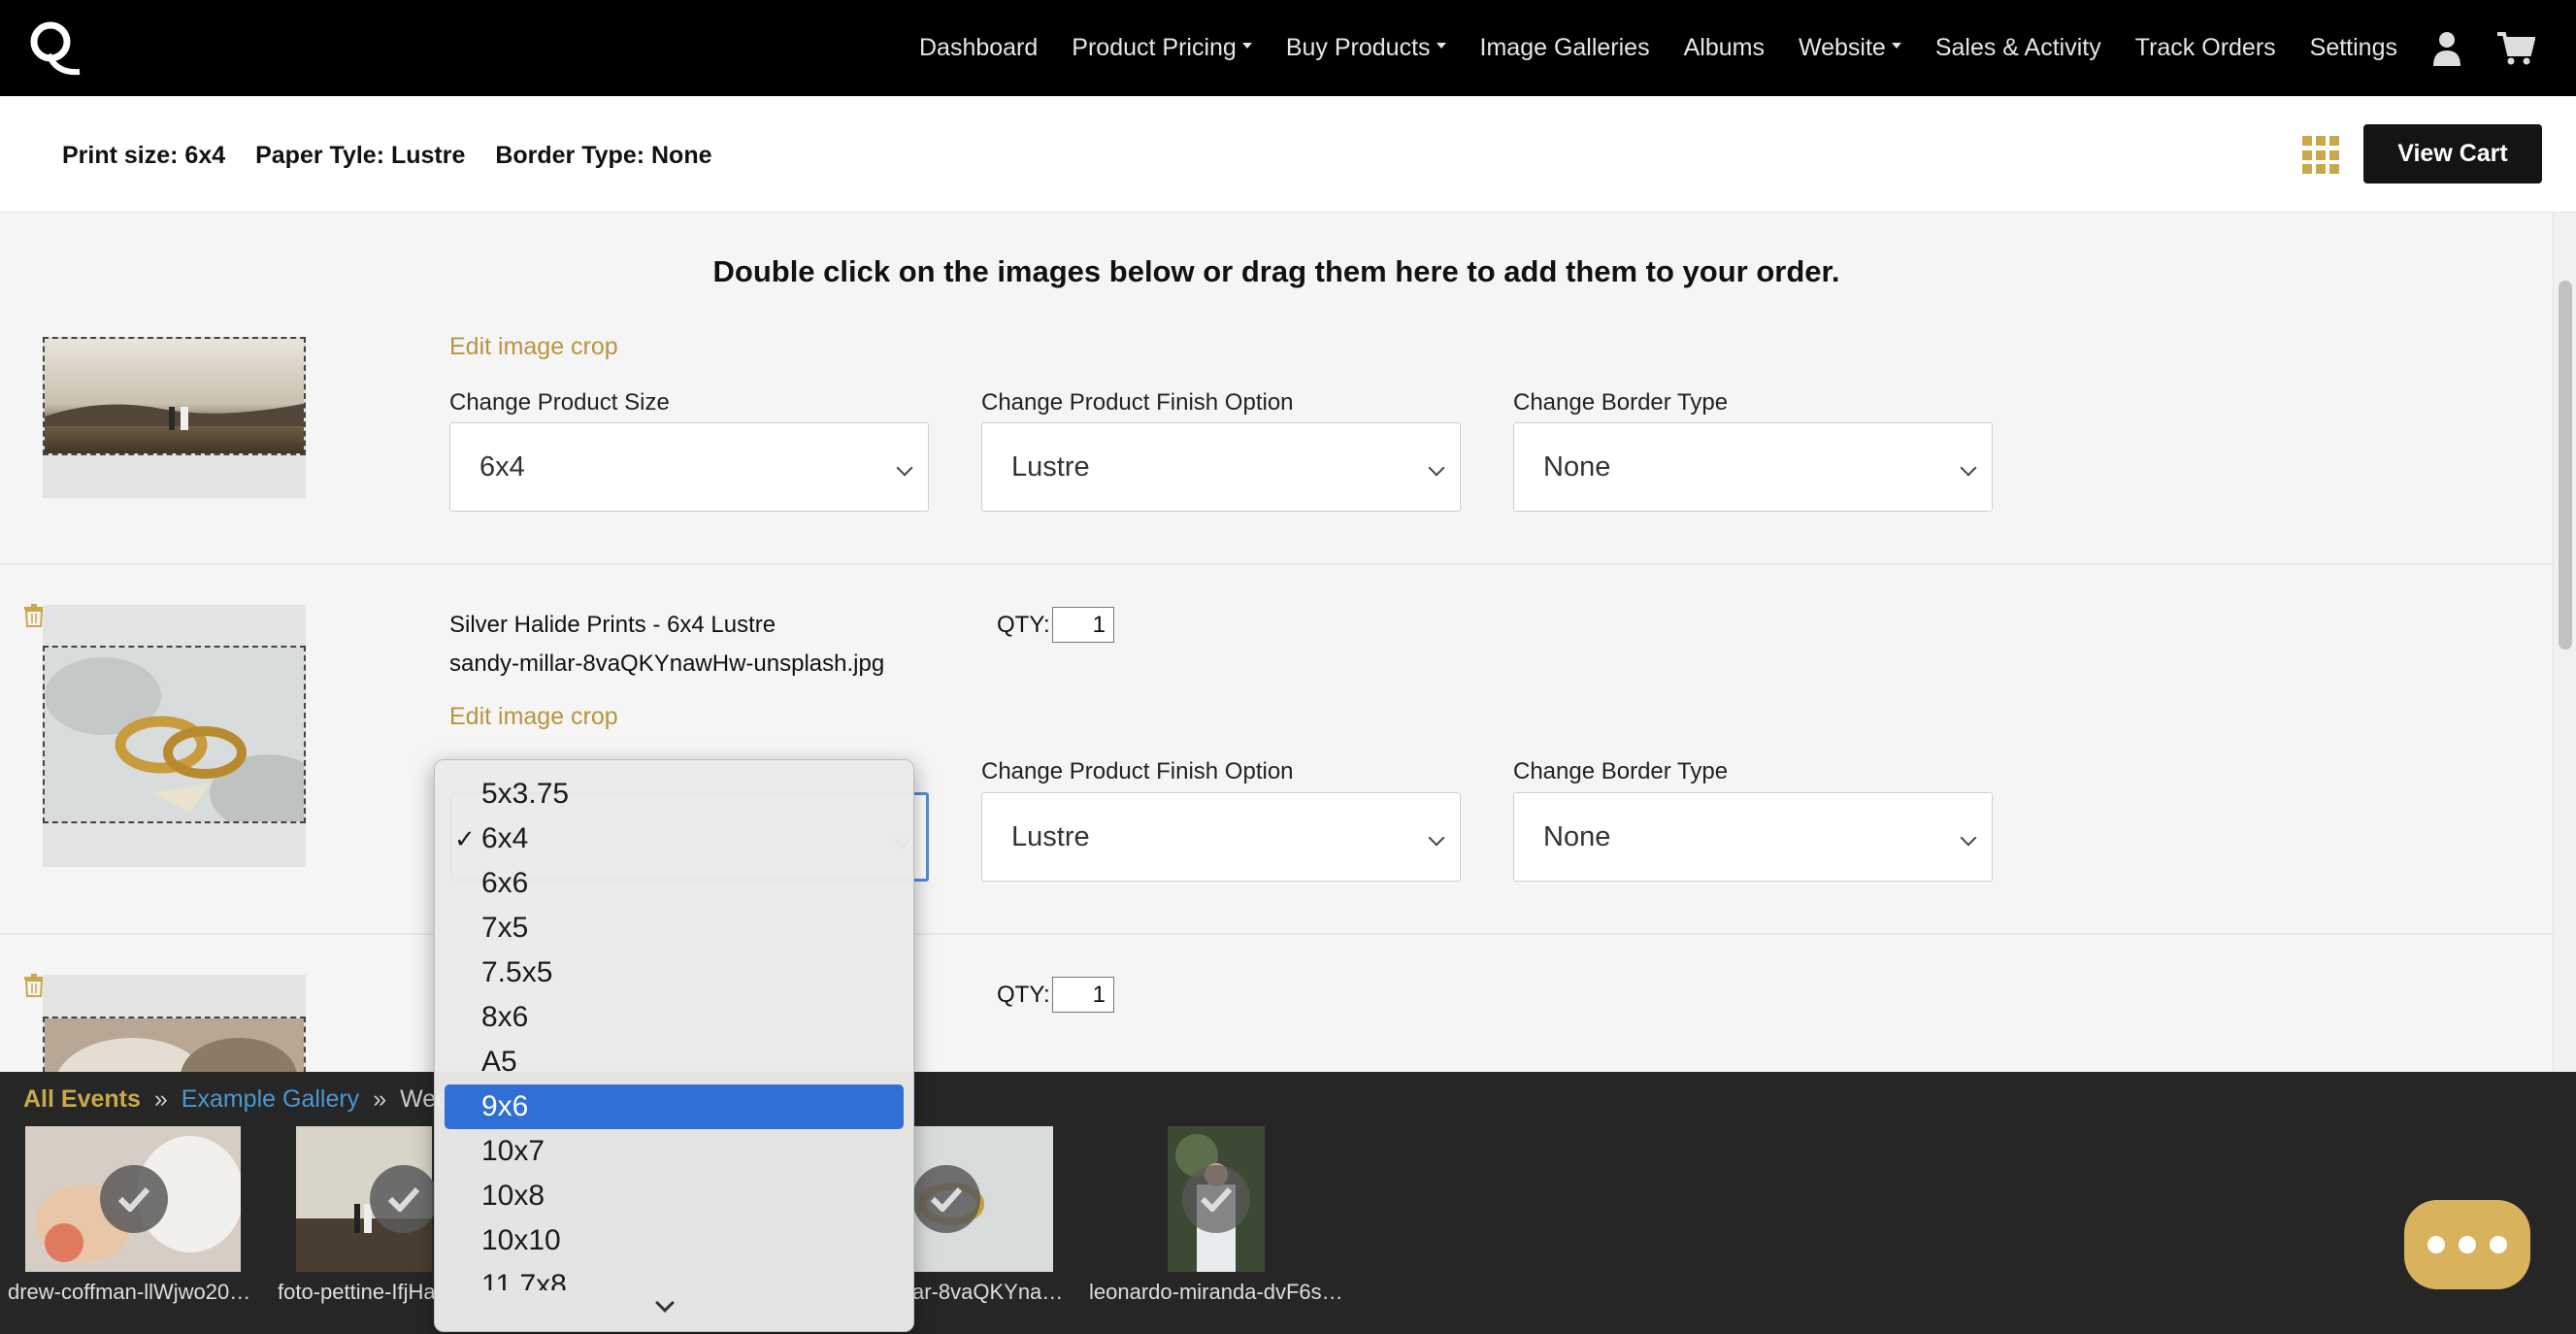  Describe the element at coordinates (2353, 48) in the screenshot. I see `nav-settings: Settings` at that location.